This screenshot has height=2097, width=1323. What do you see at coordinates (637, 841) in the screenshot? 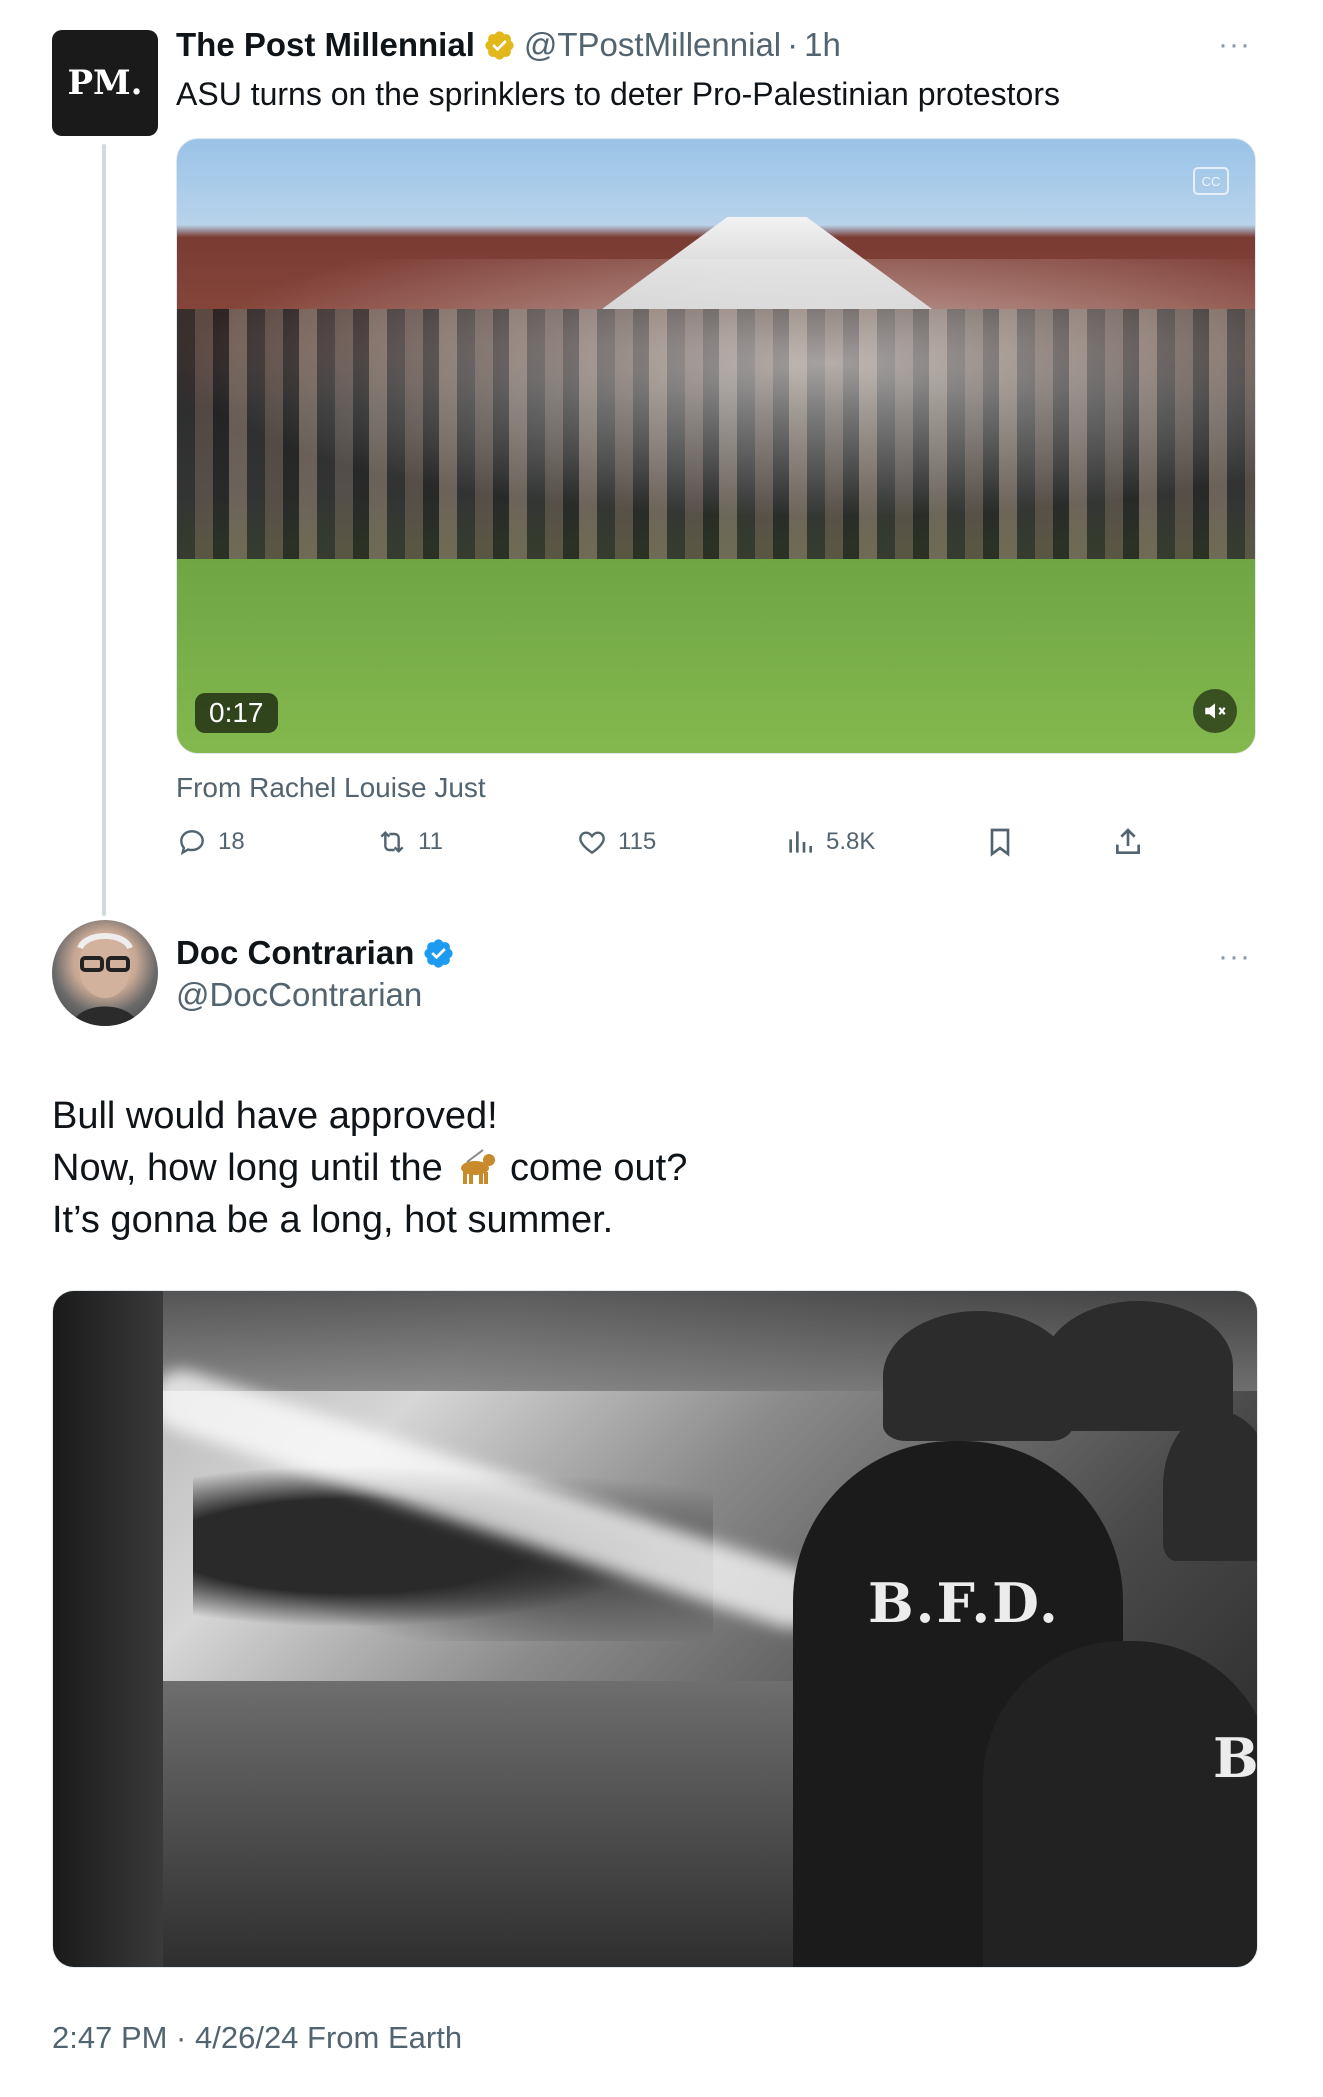
I see `like-count: 115` at bounding box center [637, 841].